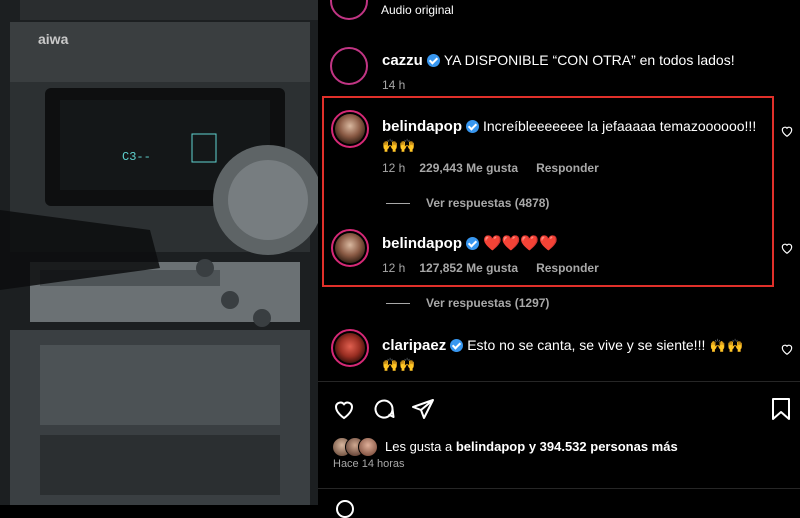 This screenshot has width=800, height=518. I want to click on stereo-display: C3--, so click(136, 157).